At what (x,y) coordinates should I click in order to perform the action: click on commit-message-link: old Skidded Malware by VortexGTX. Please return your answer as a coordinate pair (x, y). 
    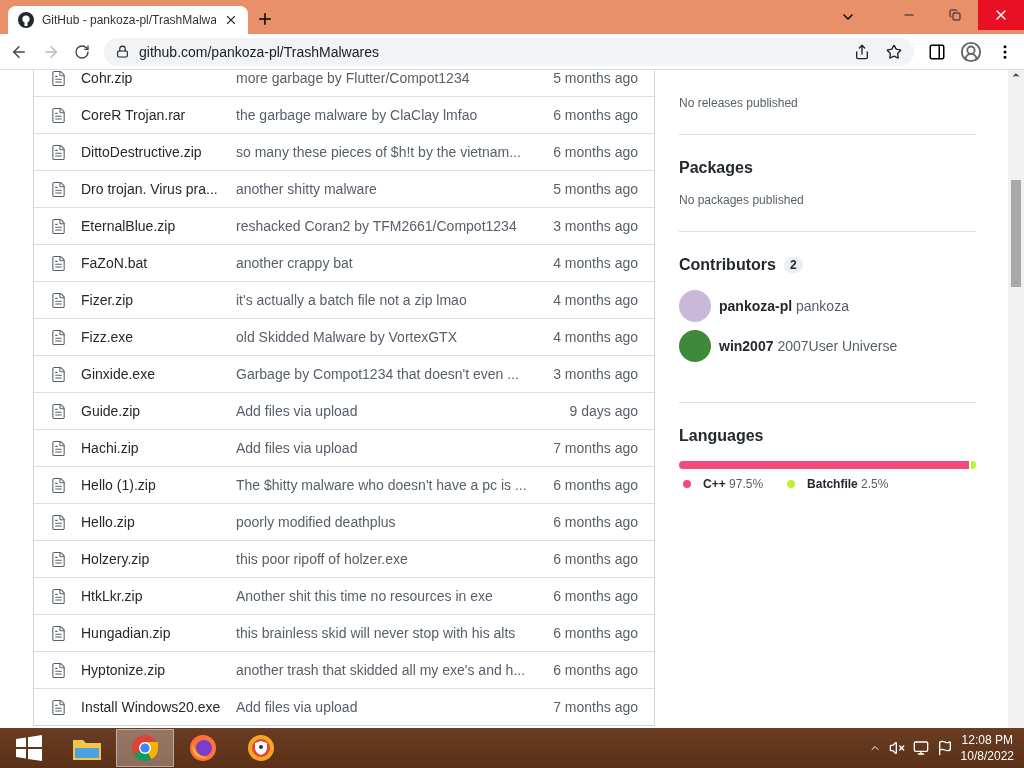
    Looking at the image, I should click on (395, 337).